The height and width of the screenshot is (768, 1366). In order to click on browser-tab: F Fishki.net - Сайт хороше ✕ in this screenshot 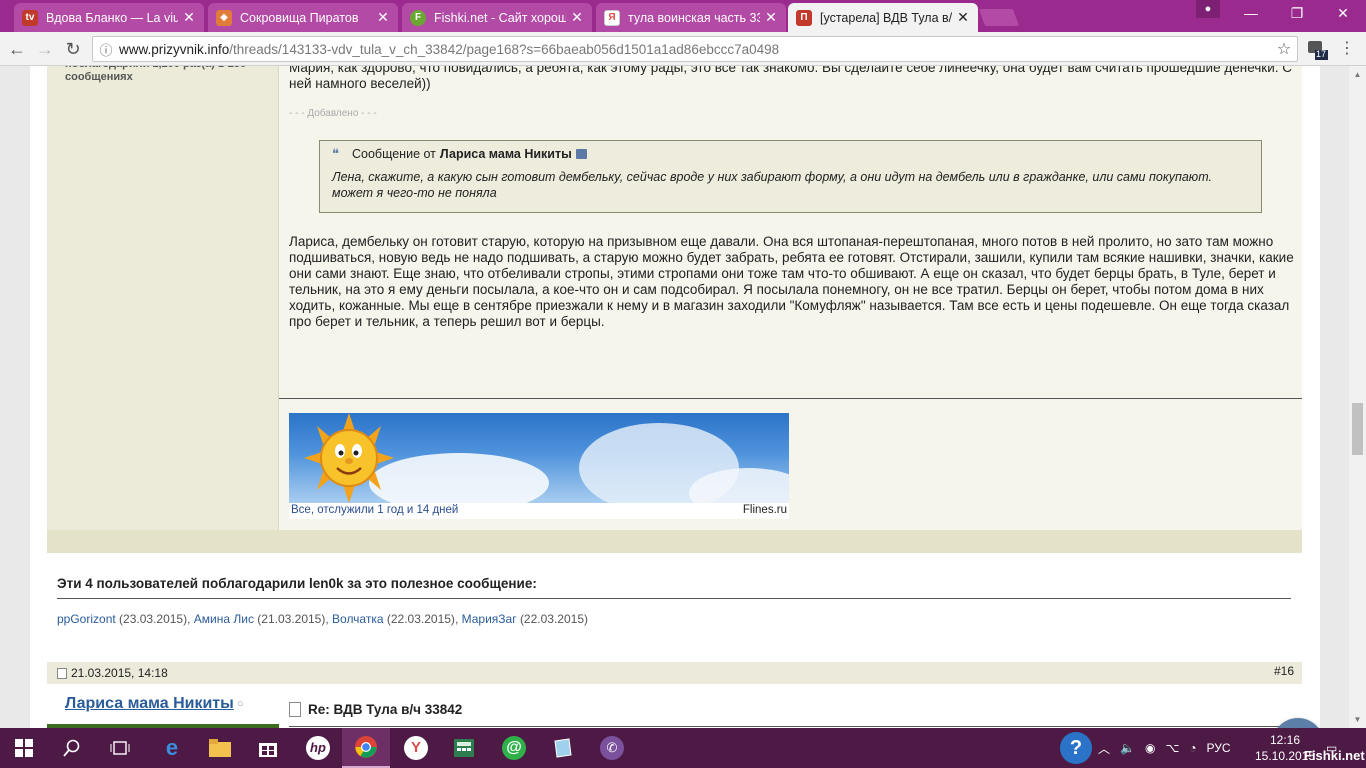, I will do `click(497, 17)`.